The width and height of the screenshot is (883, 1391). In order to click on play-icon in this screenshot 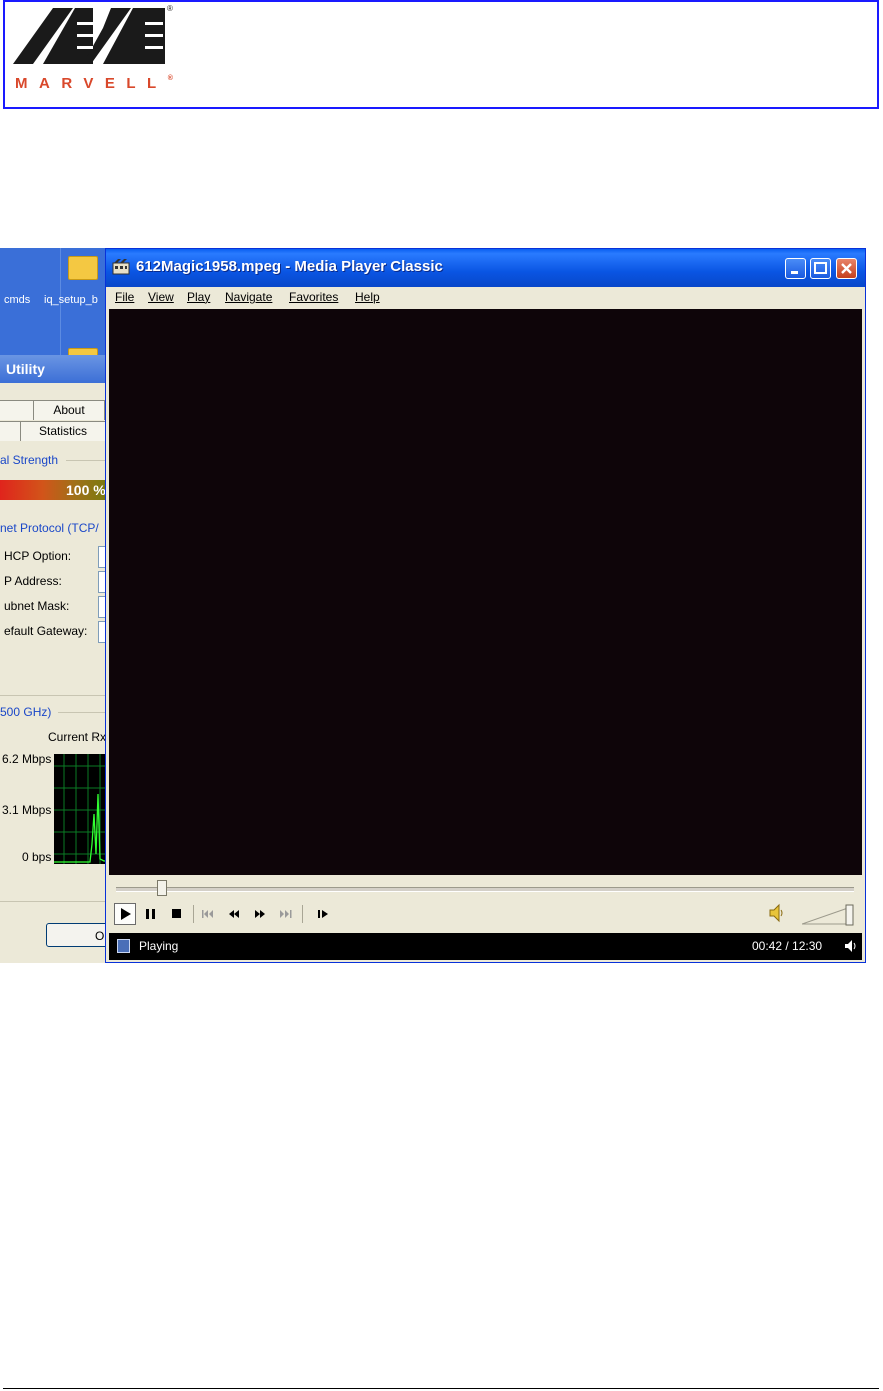, I will do `click(126, 914)`.